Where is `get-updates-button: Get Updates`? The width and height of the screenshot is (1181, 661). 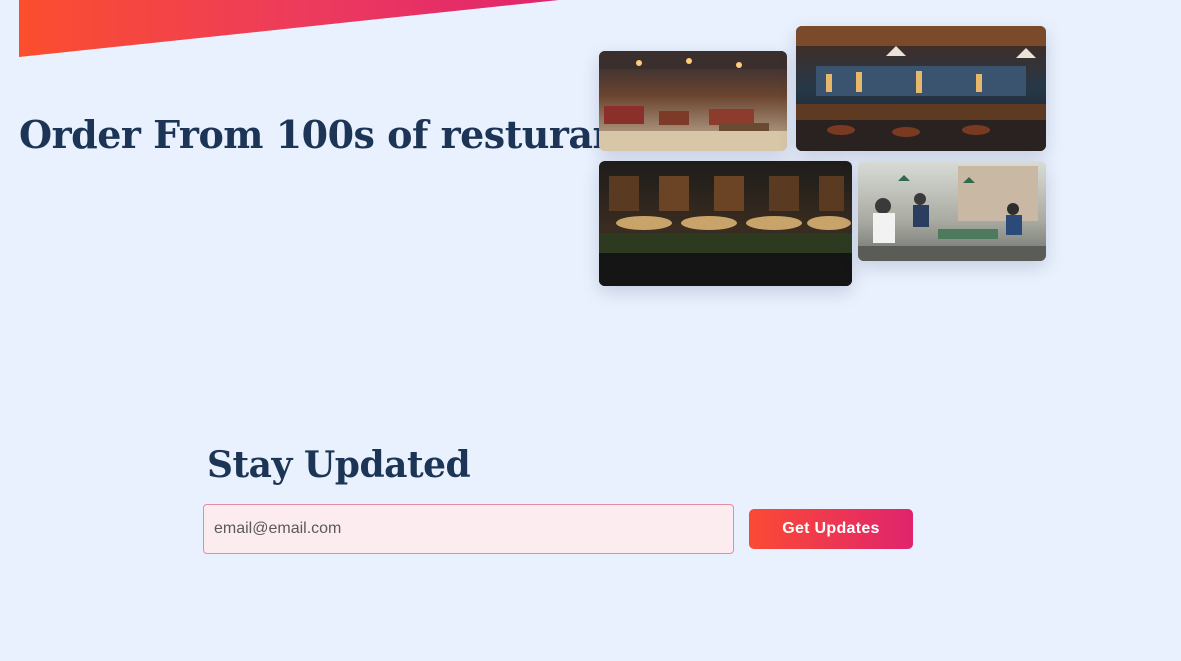
get-updates-button: Get Updates is located at coordinates (831, 529).